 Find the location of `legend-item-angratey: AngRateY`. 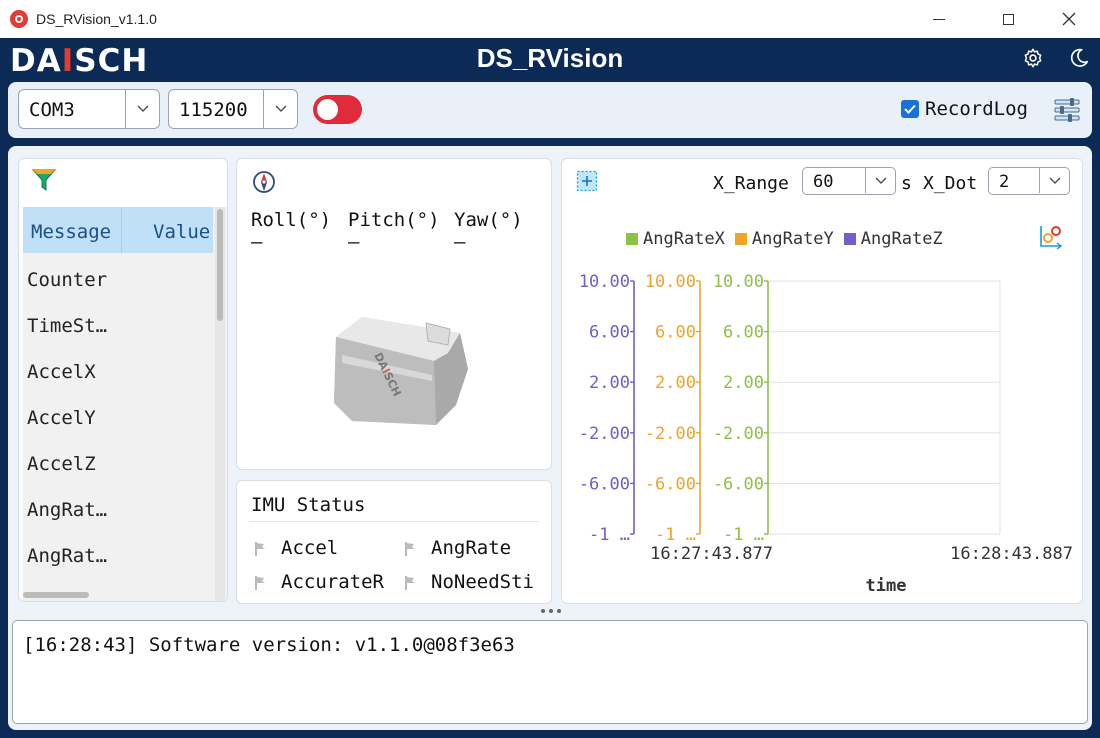

legend-item-angratey: AngRateY is located at coordinates (784, 239).